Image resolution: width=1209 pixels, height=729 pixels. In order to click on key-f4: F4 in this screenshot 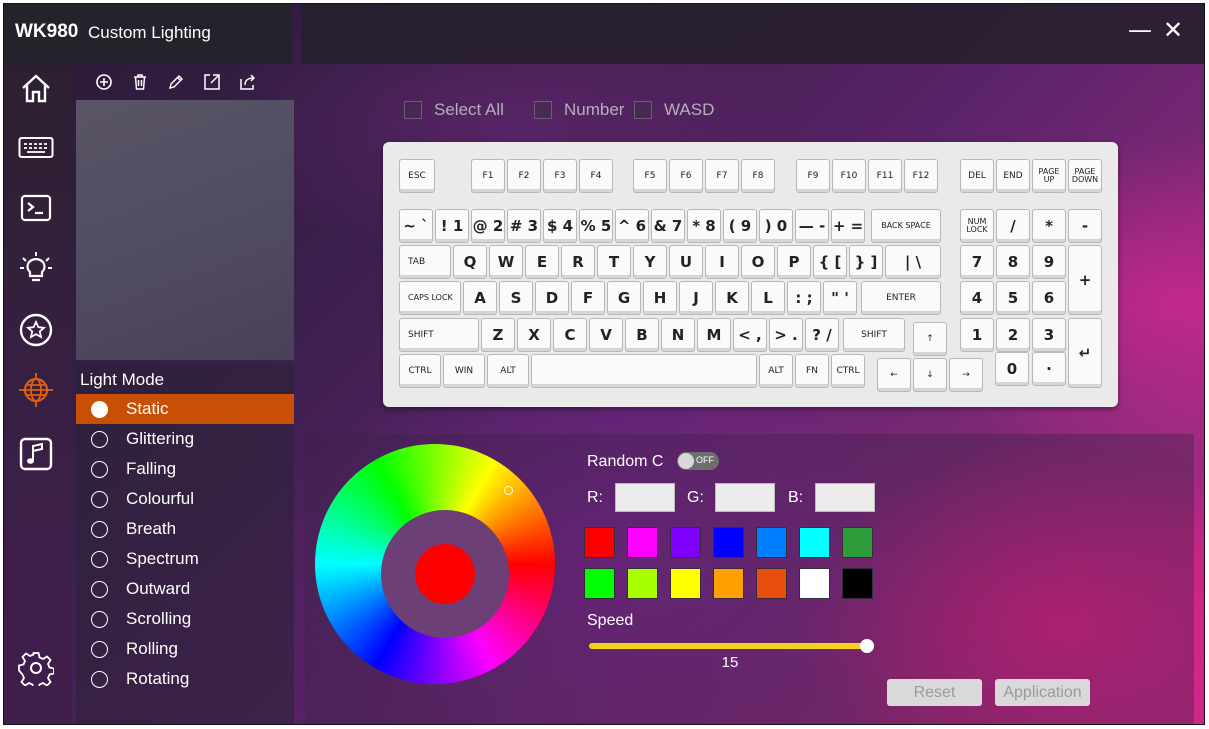, I will do `click(596, 176)`.